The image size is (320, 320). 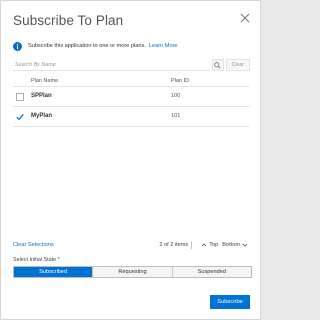 I want to click on pager: 2 of 2 items Top Bottom, so click(x=204, y=245).